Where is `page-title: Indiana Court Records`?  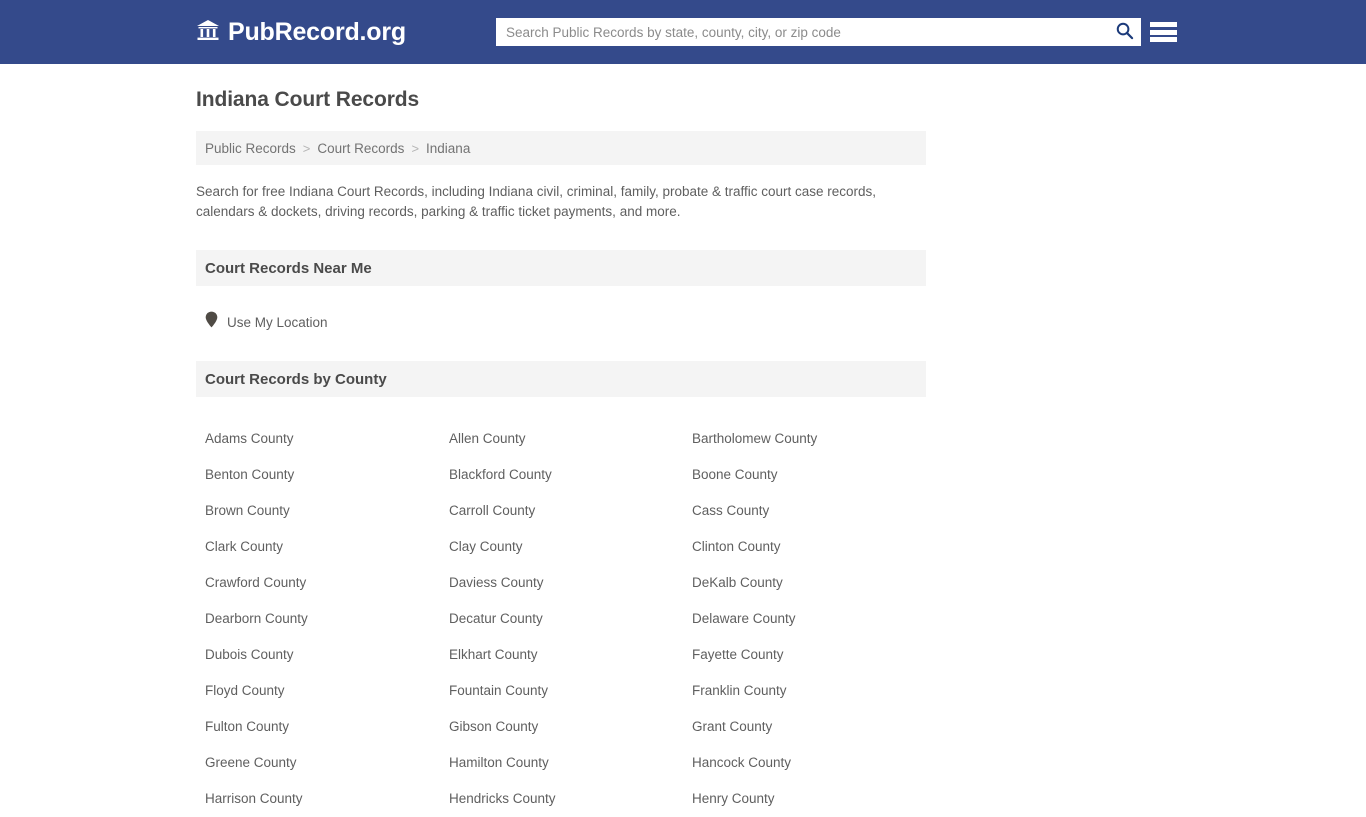 page-title: Indiana Court Records is located at coordinates (308, 99).